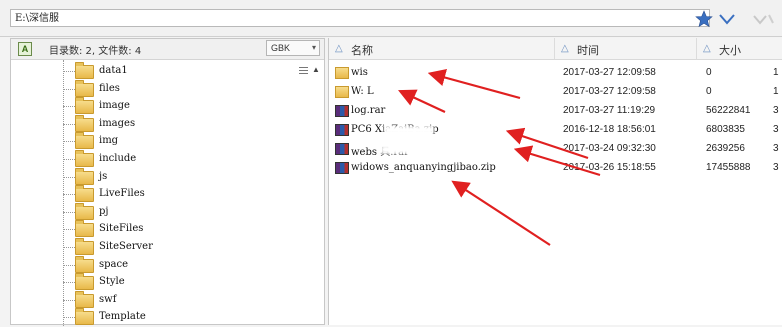 This screenshot has height=327, width=782. Describe the element at coordinates (183, 247) in the screenshot. I see `tree-folder: SiteServer` at that location.